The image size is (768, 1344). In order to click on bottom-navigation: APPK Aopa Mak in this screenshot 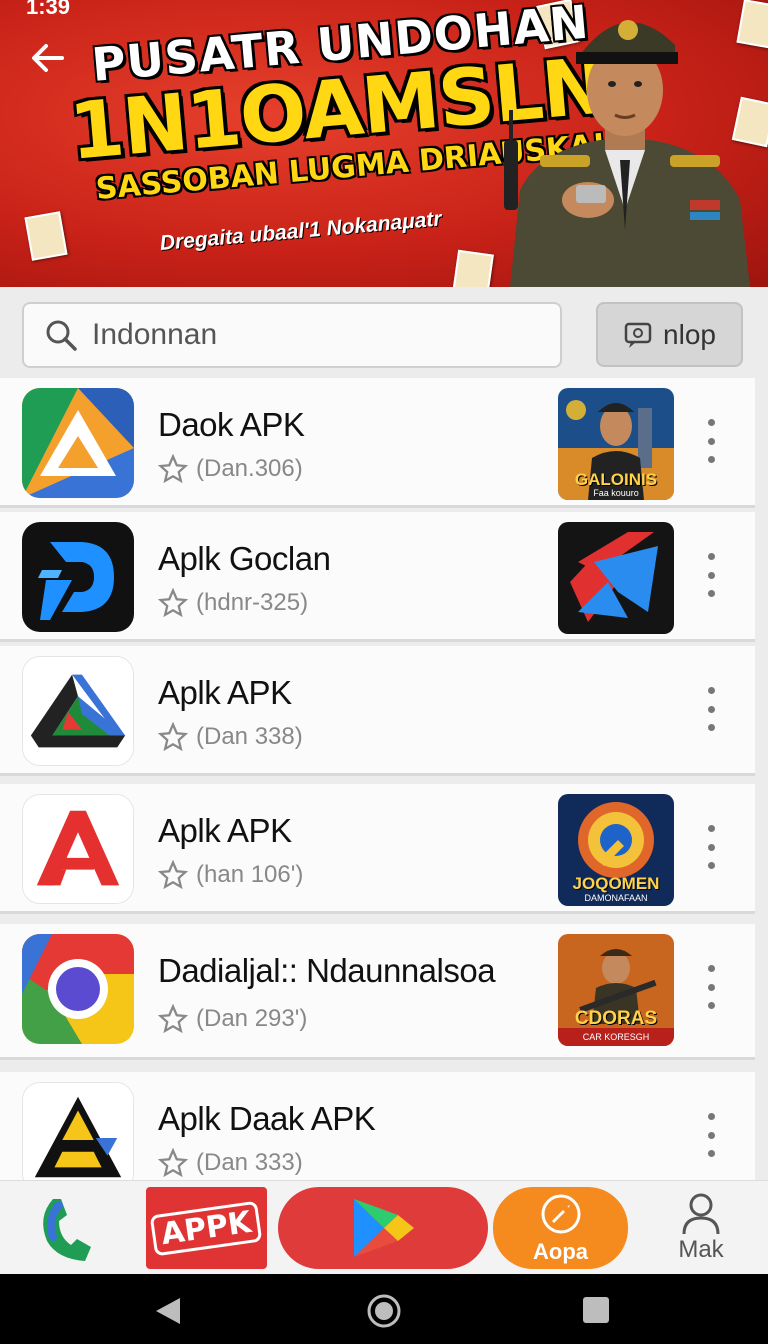, I will do `click(384, 1227)`.